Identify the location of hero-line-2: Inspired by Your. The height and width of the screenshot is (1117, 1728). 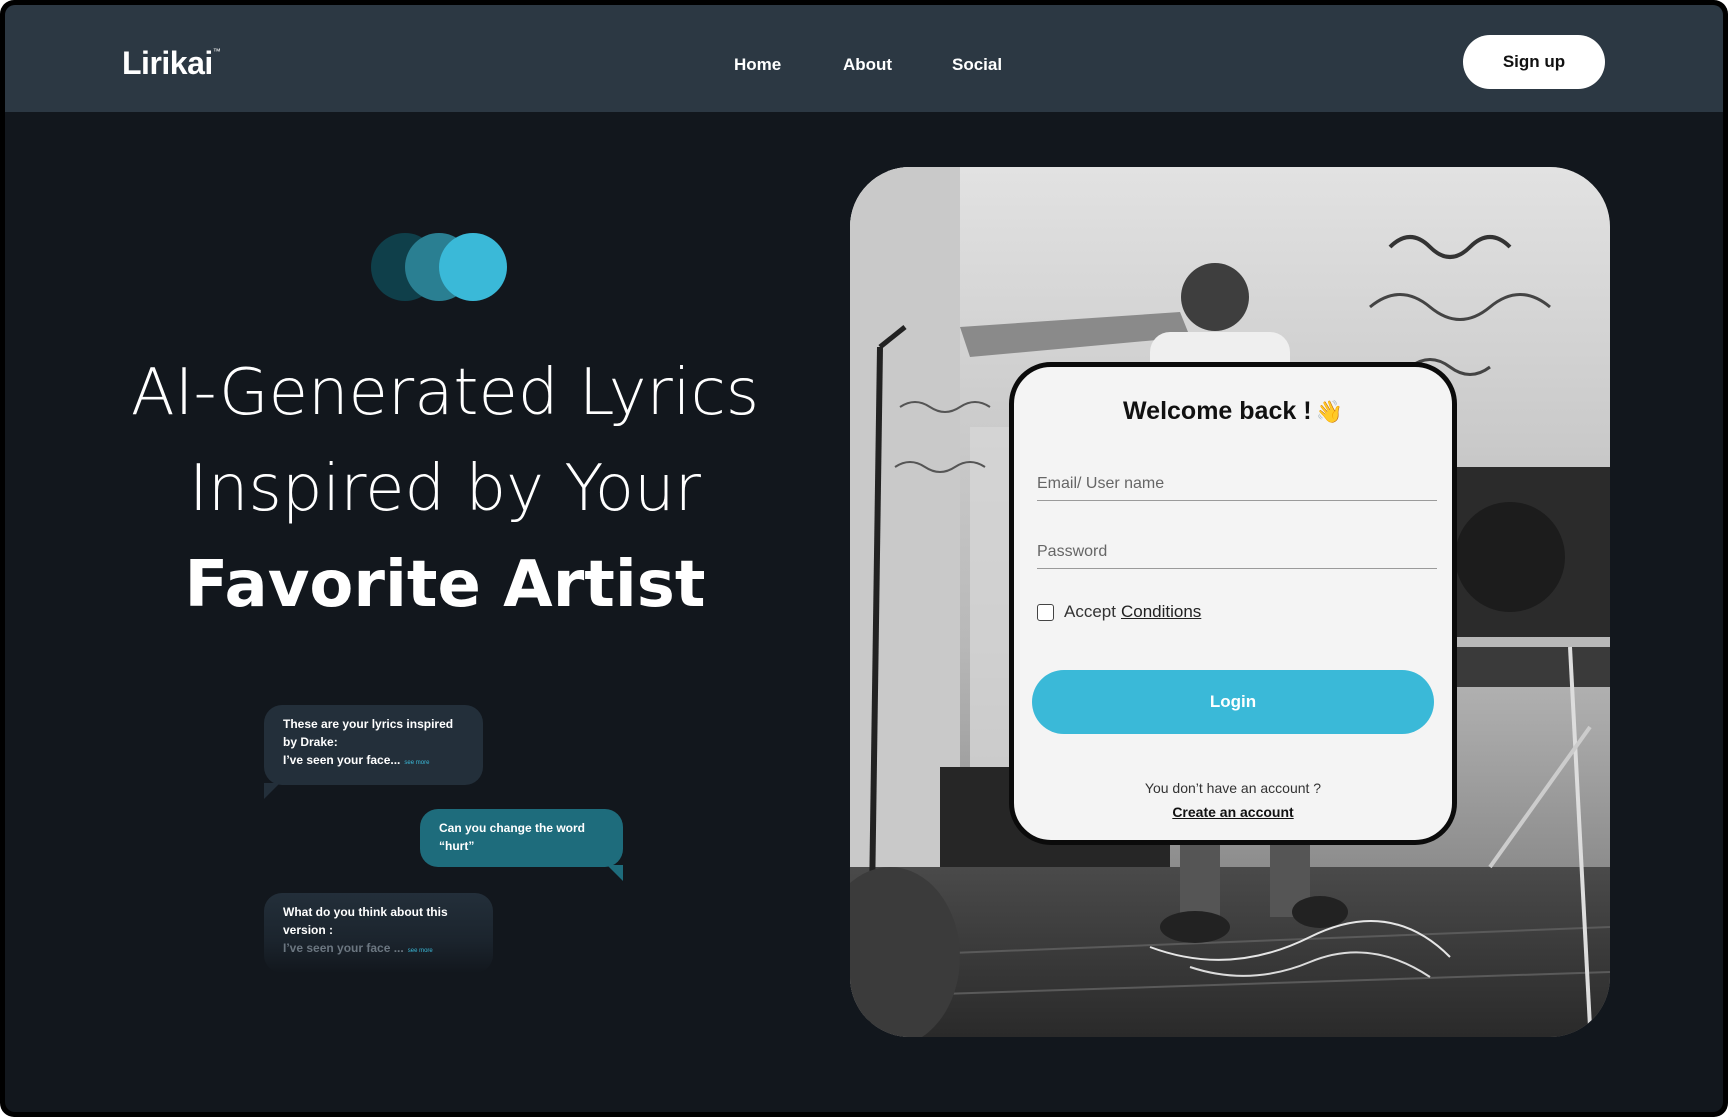
(445, 489).